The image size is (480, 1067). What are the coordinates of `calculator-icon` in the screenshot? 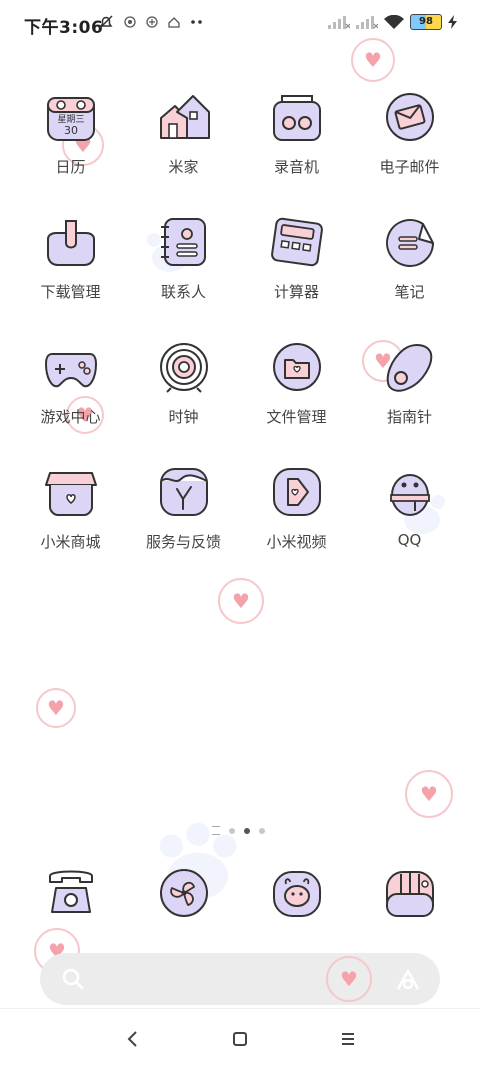 It's located at (296, 242).